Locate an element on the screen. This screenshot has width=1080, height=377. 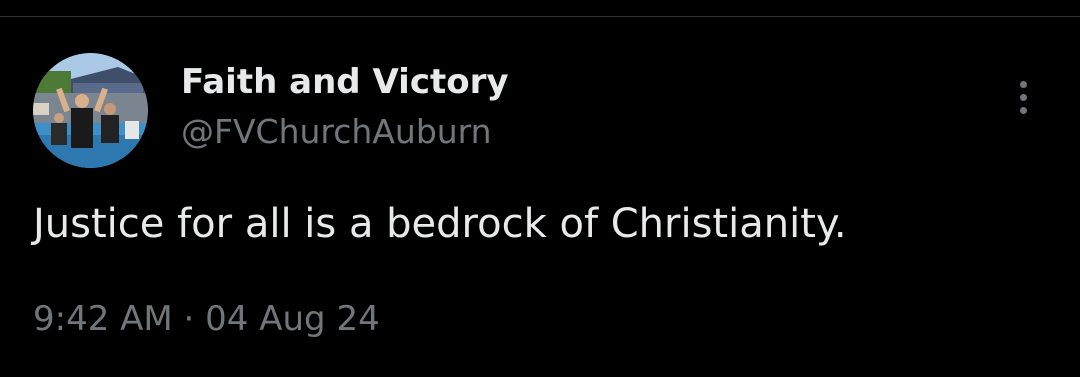
tweet-timestamp: 9:42 AM · 04 Aug 24 is located at coordinates (206, 319).